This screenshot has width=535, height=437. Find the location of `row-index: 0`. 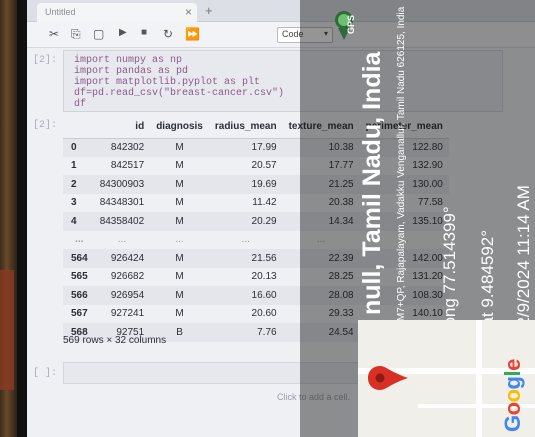

row-index: 0 is located at coordinates (78, 147).